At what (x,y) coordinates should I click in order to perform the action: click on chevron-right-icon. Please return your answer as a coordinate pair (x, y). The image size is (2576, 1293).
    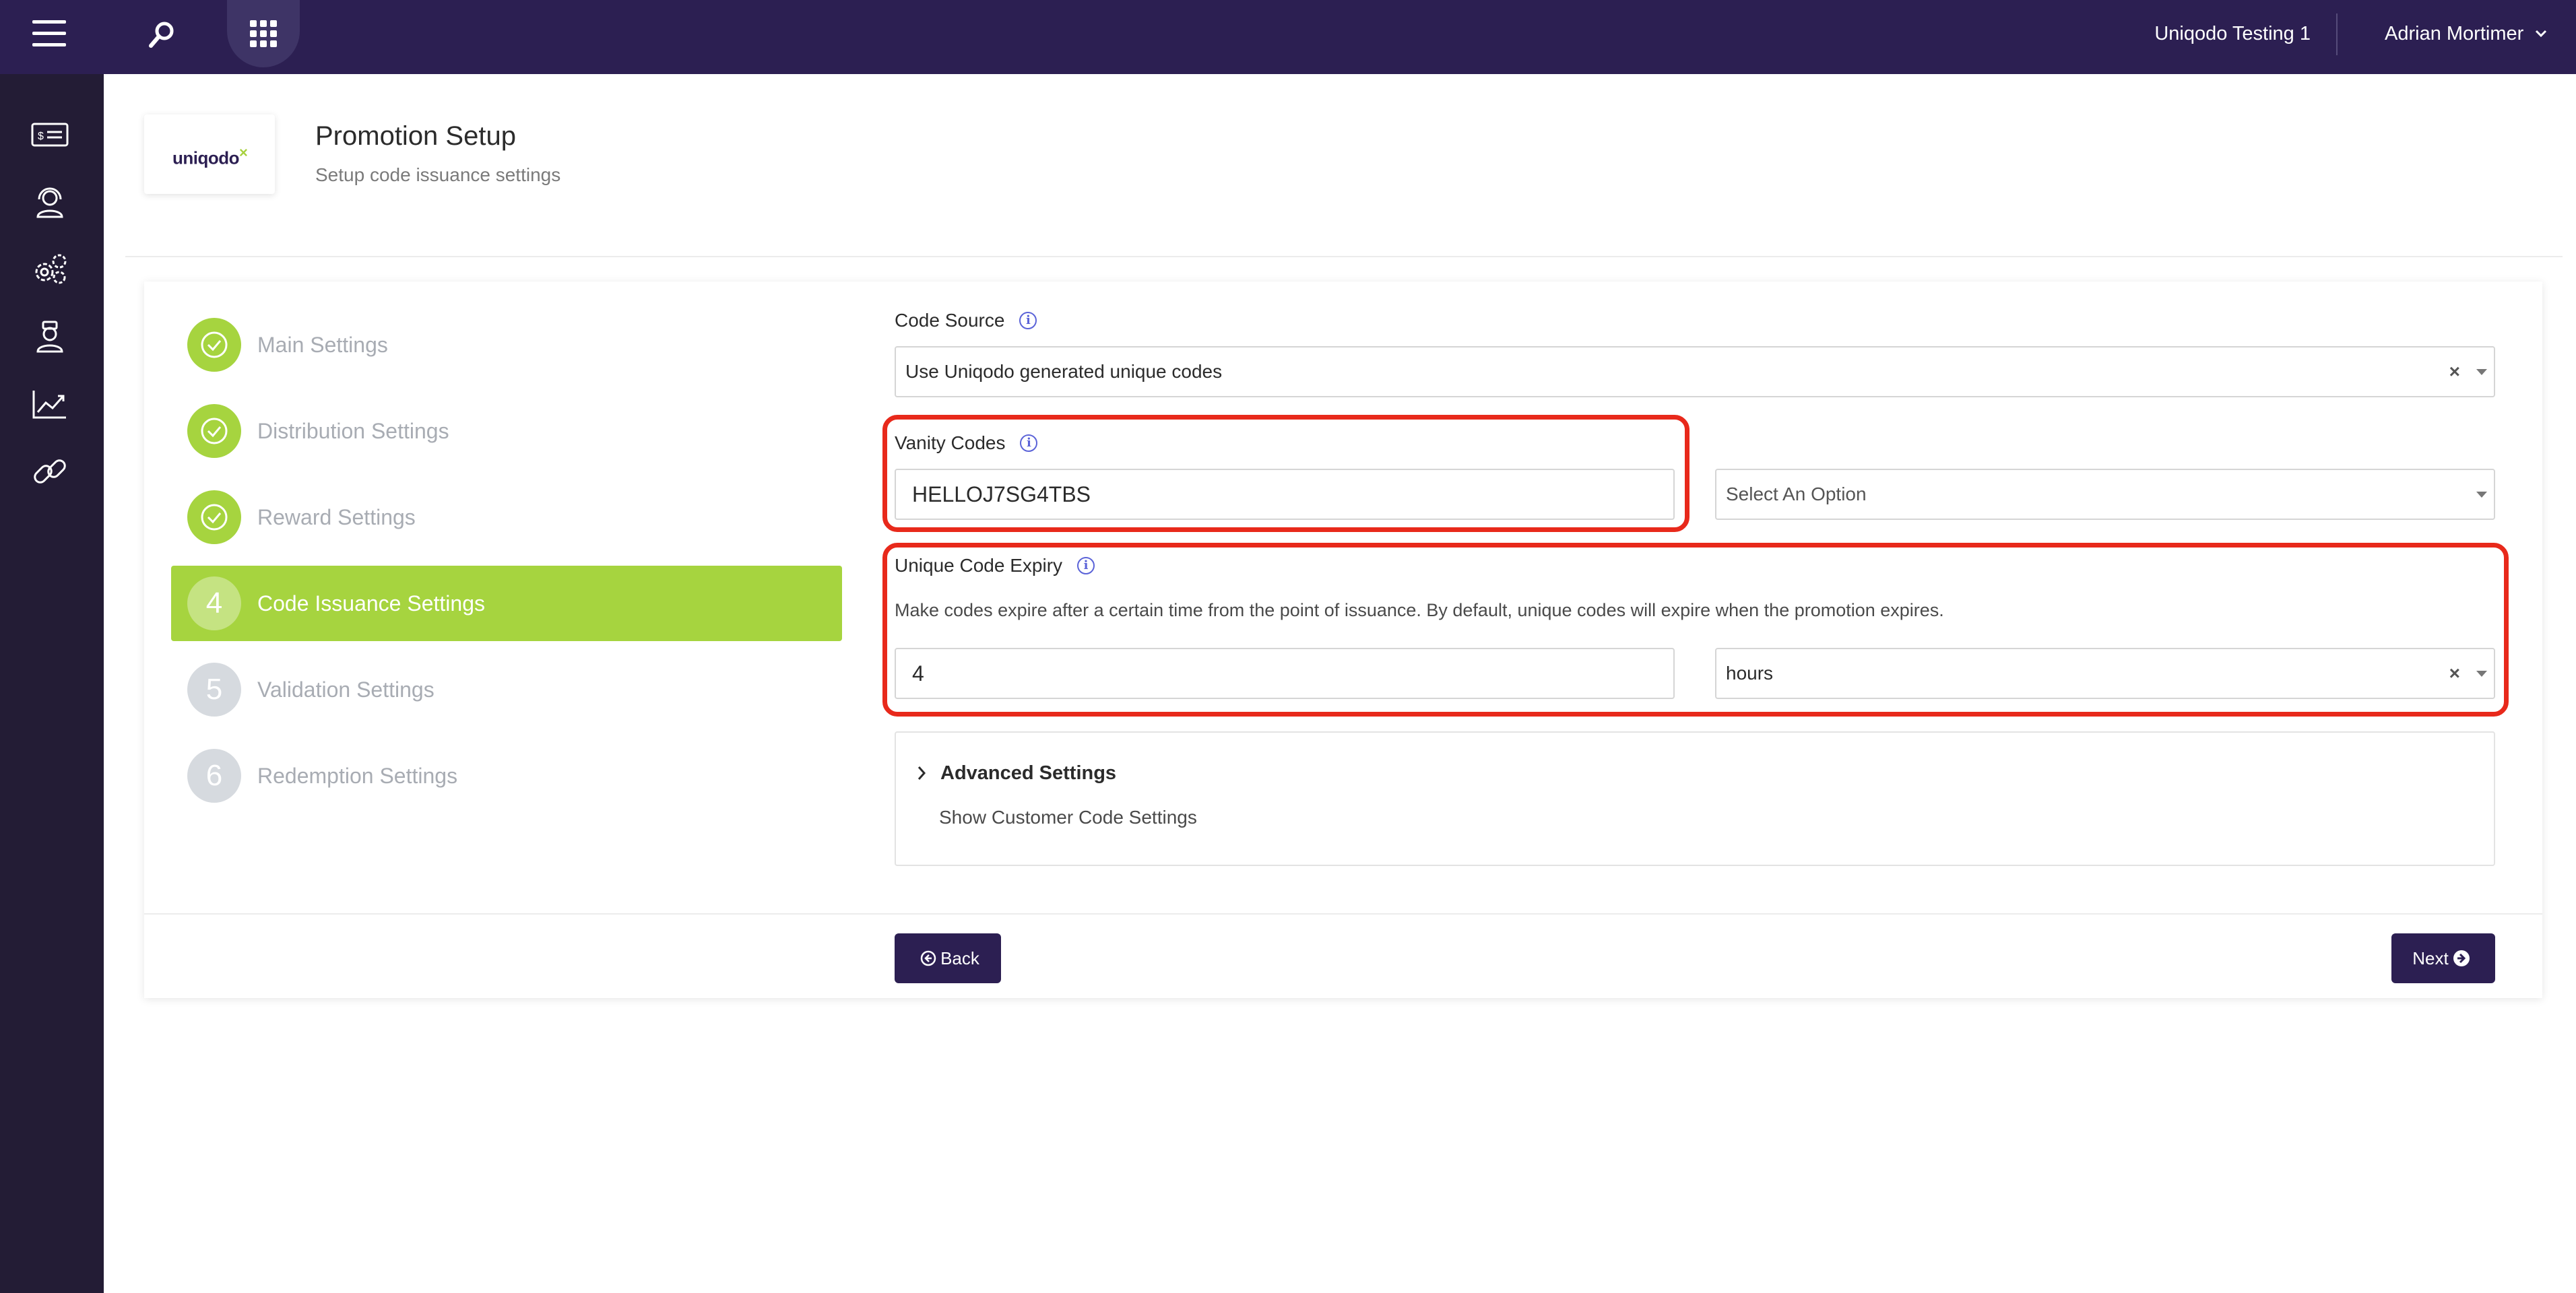
    Looking at the image, I should click on (922, 773).